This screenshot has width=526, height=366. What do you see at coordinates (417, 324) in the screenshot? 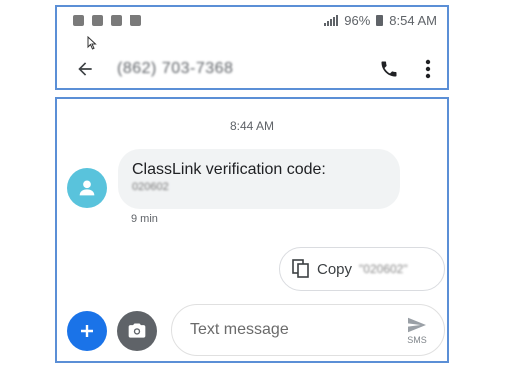
I see `send-icon` at bounding box center [417, 324].